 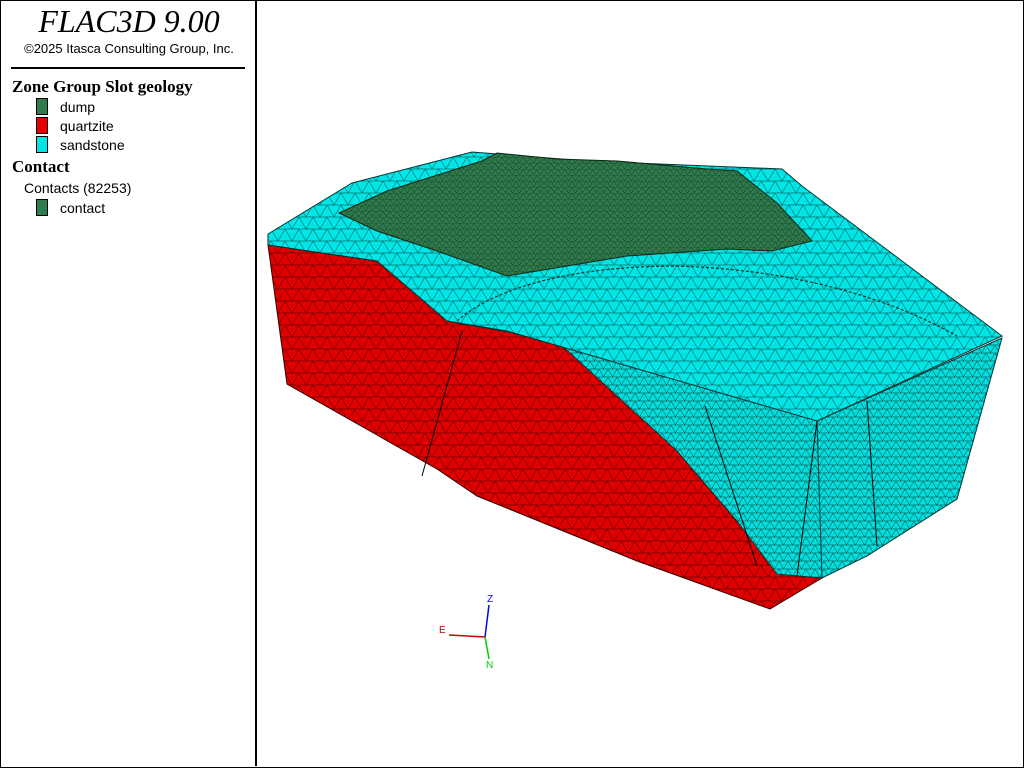 I want to click on legend-item-dump: dump, so click(x=65, y=106).